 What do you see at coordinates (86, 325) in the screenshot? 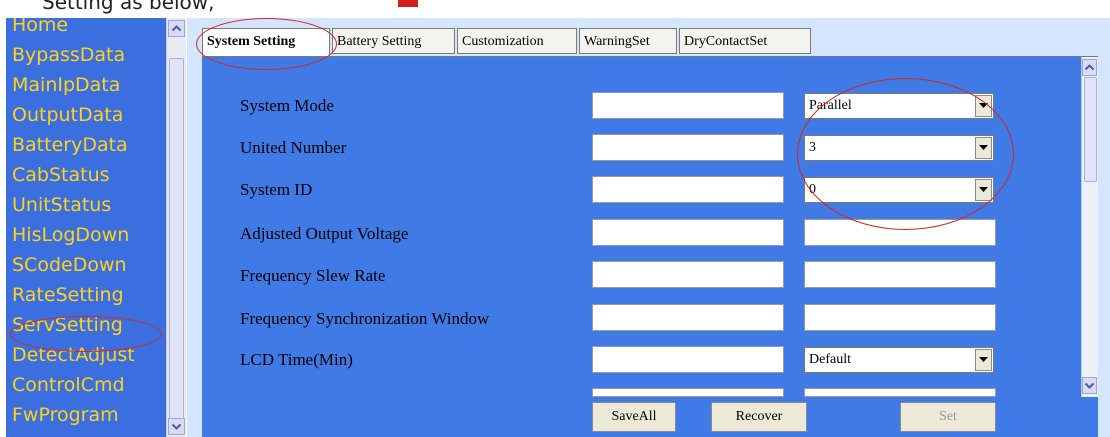
I see `nav-item-servsetting: ServSetting` at bounding box center [86, 325].